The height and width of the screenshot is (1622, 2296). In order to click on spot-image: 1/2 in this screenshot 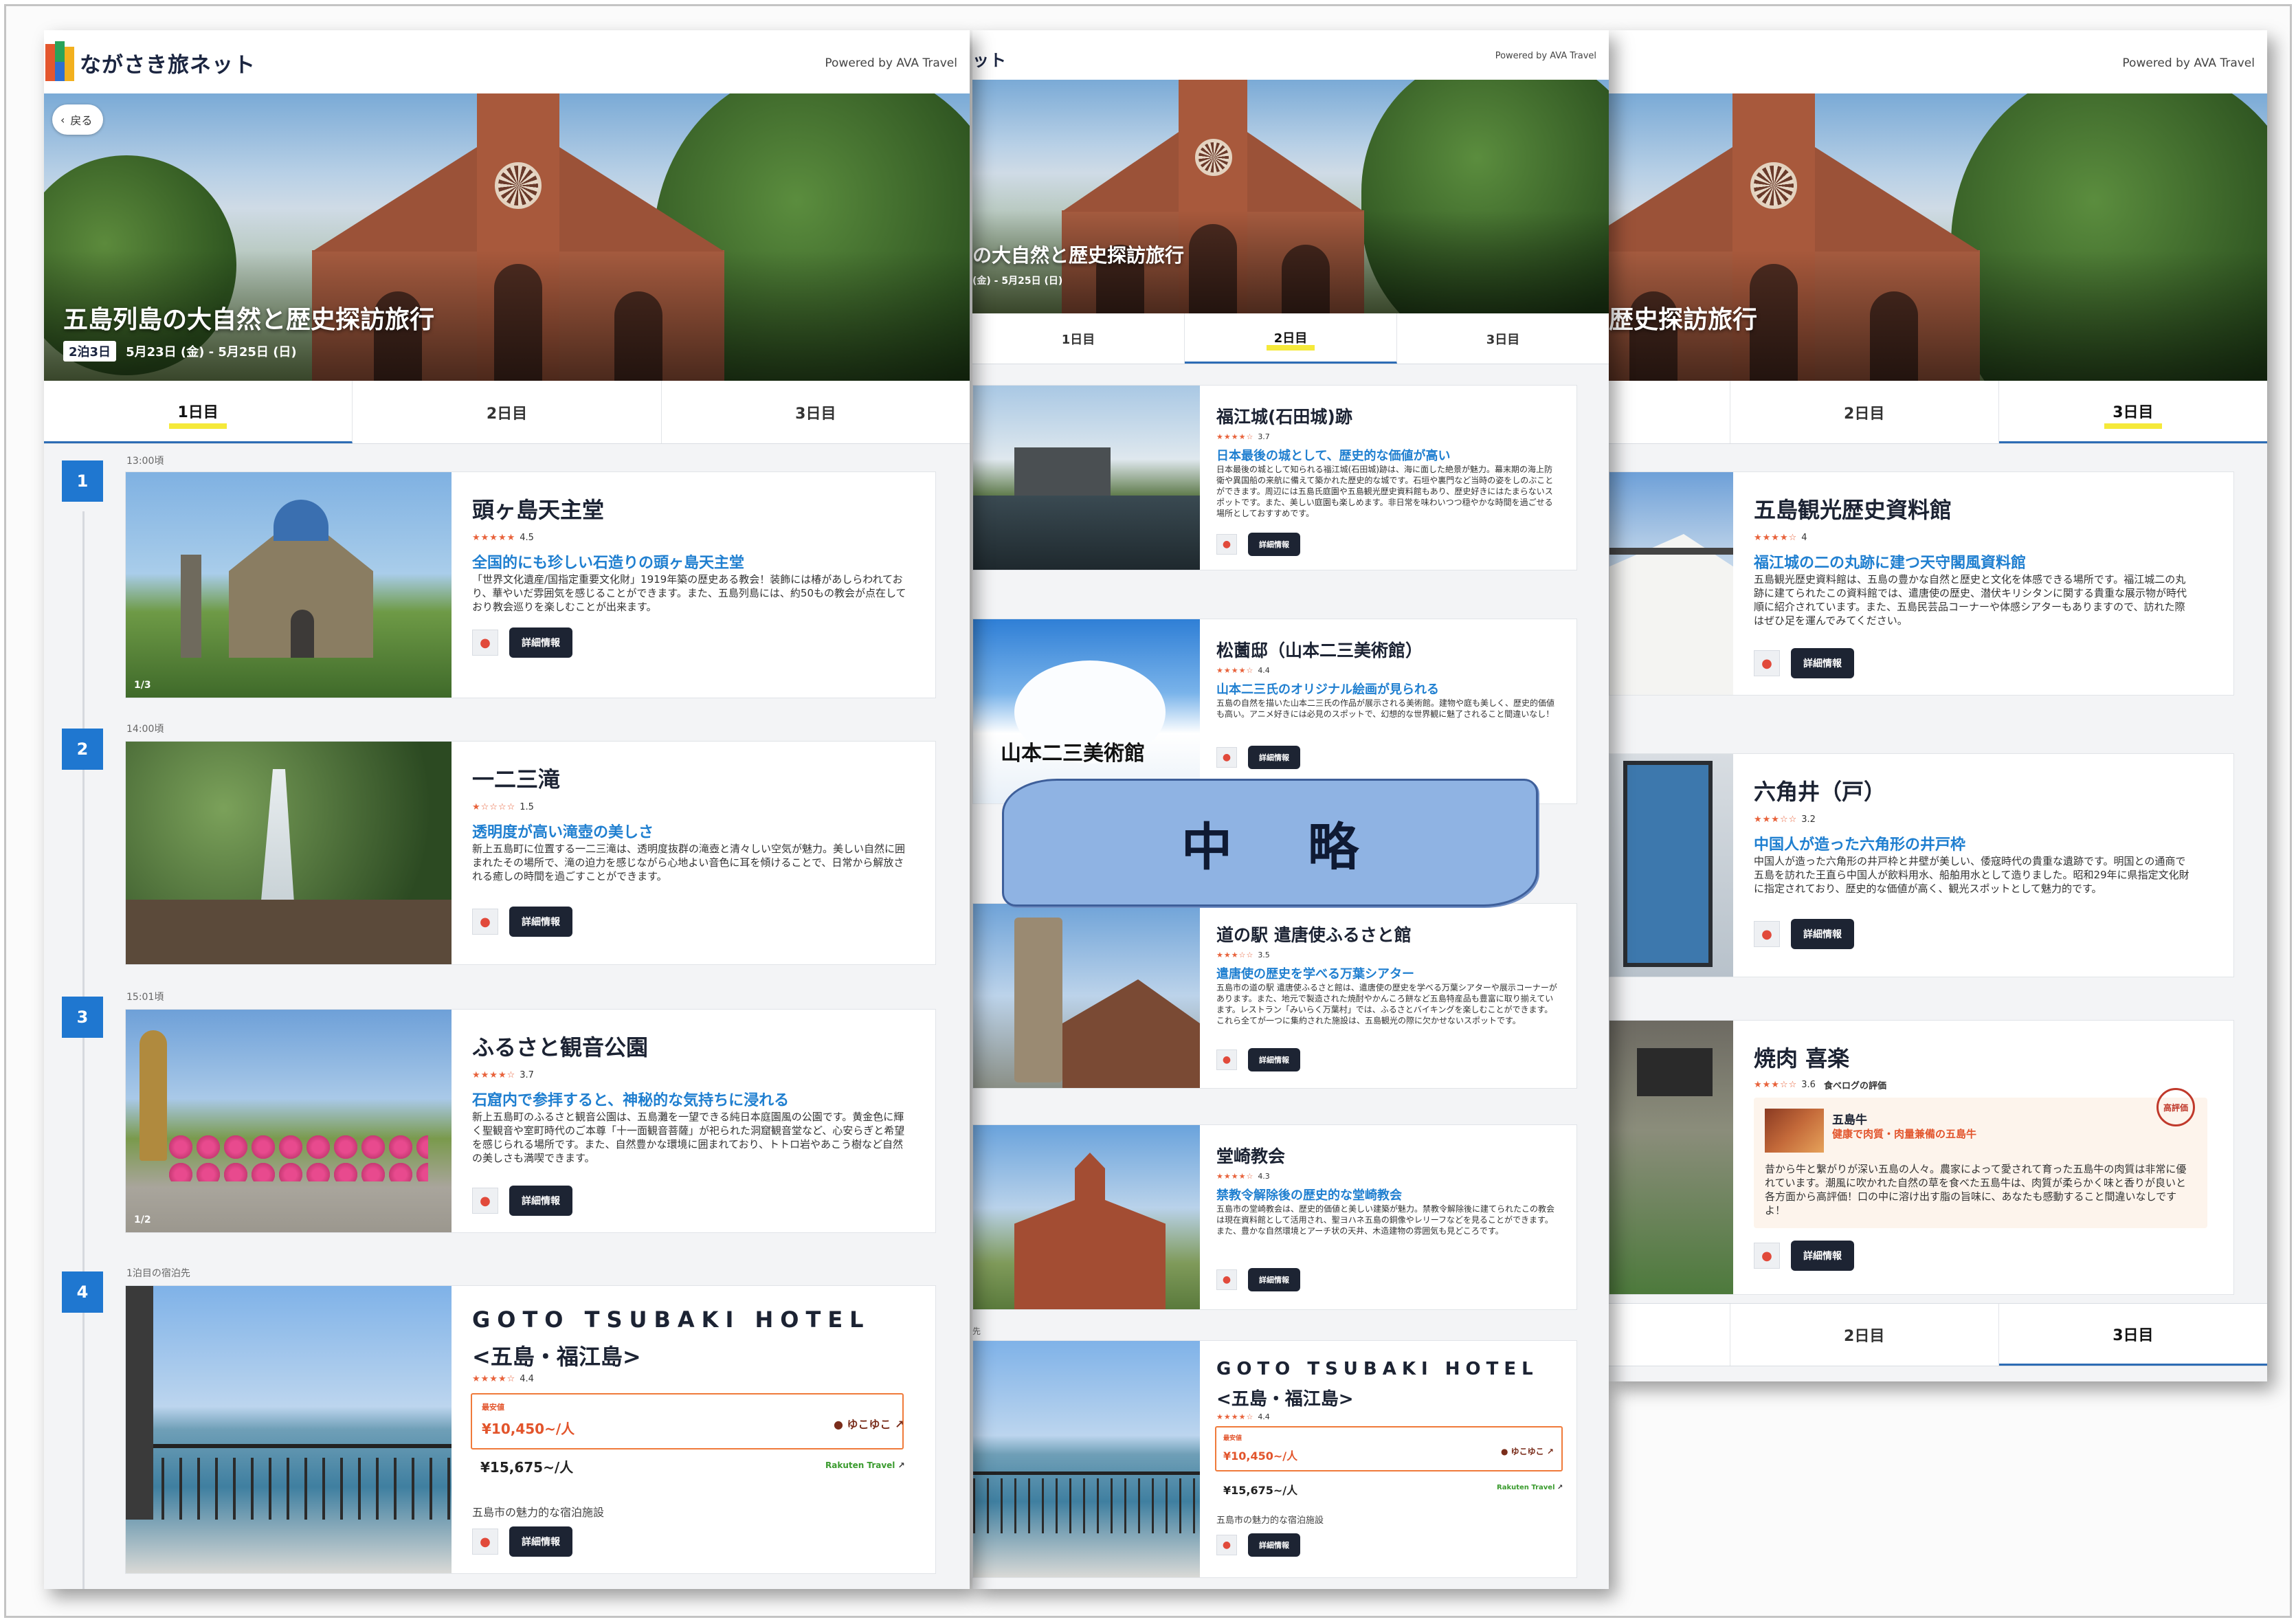, I will do `click(289, 1121)`.